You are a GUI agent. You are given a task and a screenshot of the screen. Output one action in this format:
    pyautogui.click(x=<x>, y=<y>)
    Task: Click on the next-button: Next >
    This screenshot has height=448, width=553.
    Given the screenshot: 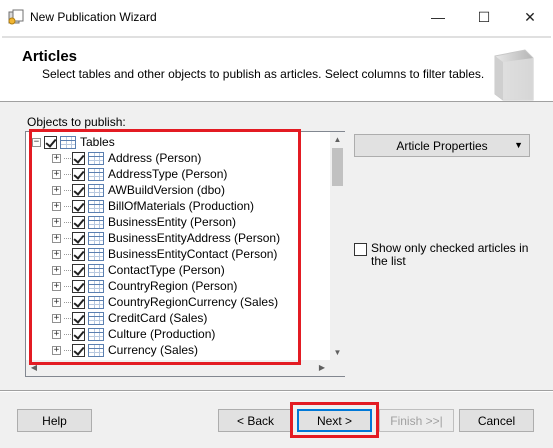 What is the action you would take?
    pyautogui.click(x=334, y=420)
    